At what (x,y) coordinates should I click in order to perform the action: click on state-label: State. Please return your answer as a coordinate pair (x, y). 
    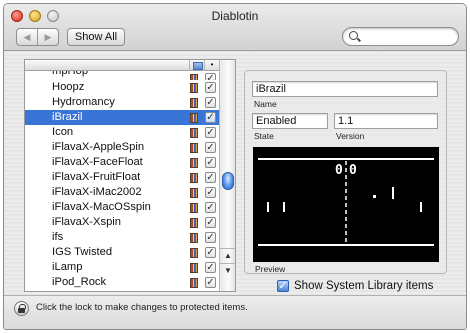
    Looking at the image, I should click on (264, 136).